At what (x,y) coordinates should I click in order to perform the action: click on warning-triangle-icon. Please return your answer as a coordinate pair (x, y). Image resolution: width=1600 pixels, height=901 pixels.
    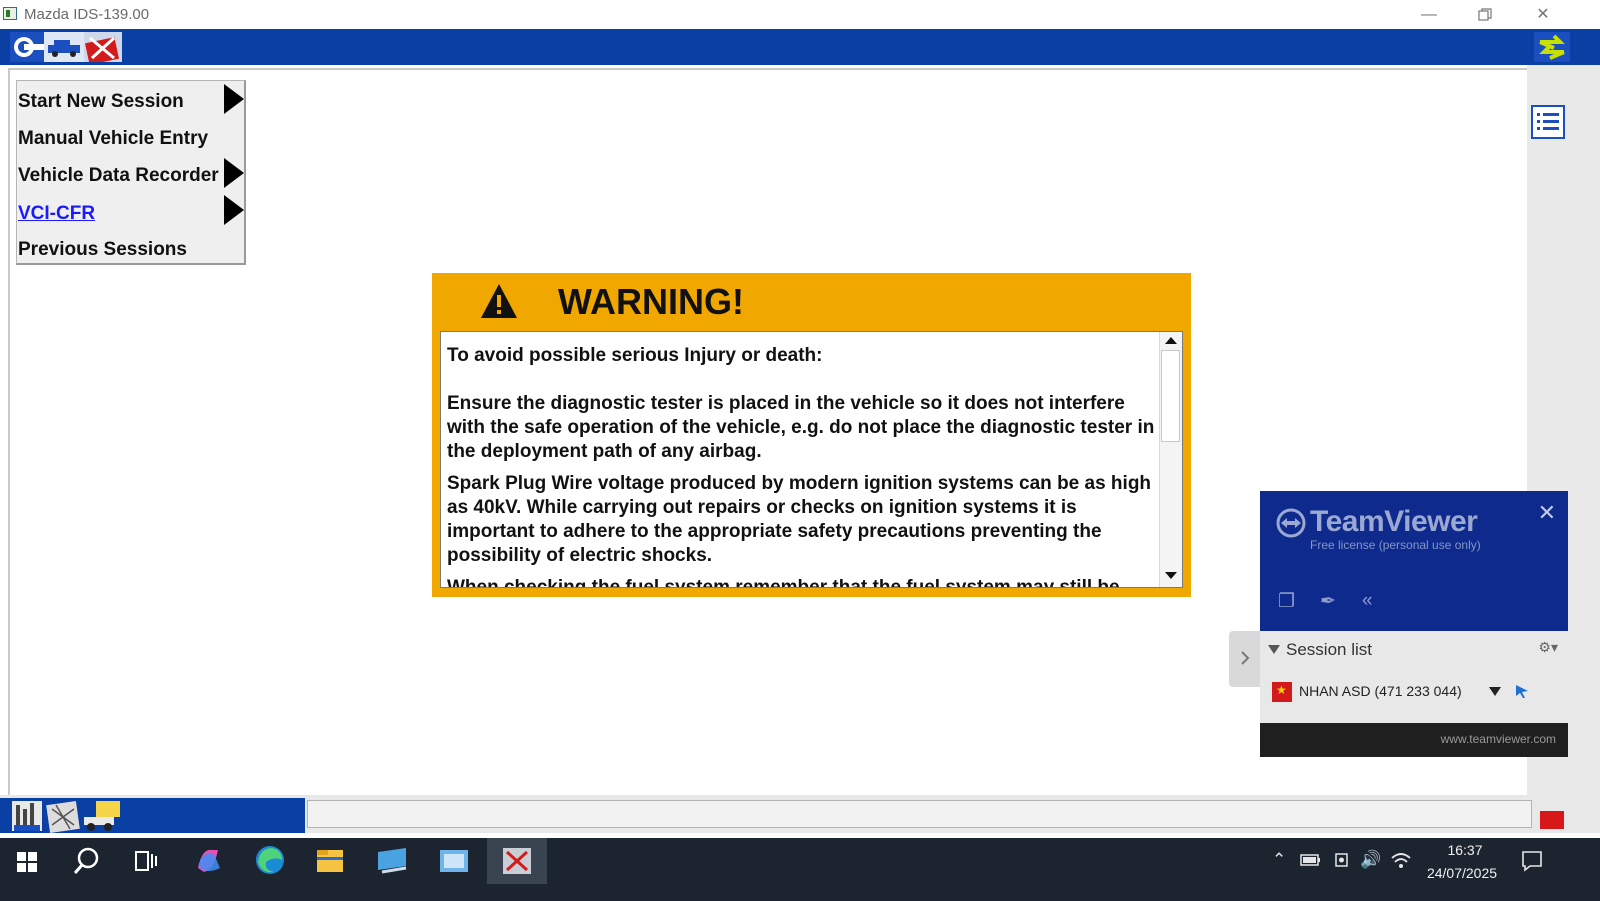
    Looking at the image, I should click on (499, 301).